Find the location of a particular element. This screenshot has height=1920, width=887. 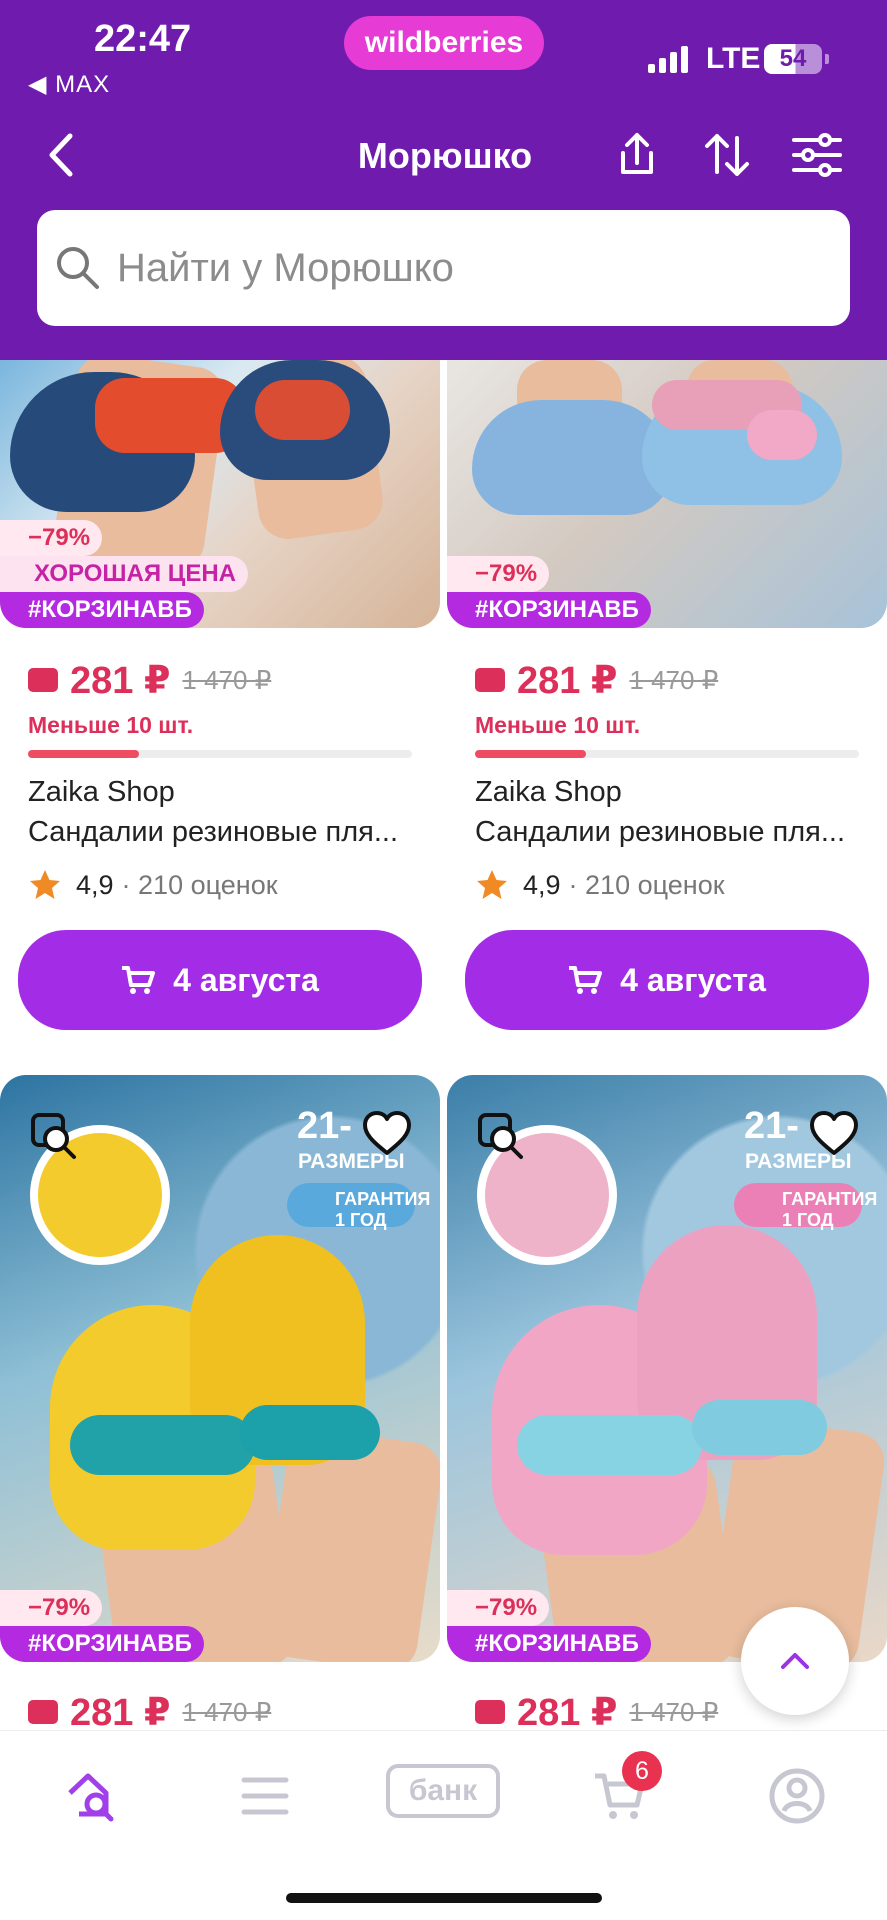

tab-profile is located at coordinates (797, 1796).